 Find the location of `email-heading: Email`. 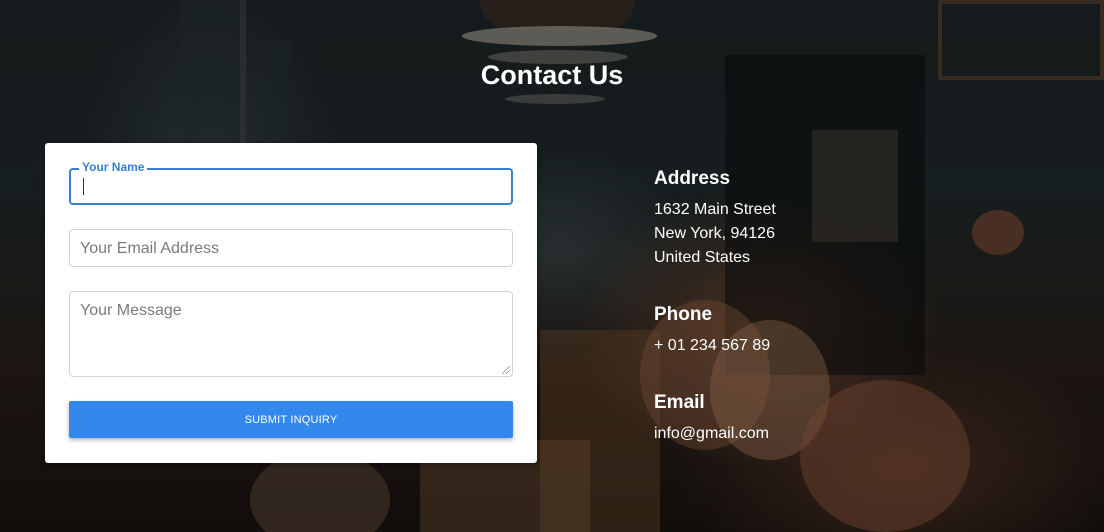

email-heading: Email is located at coordinates (679, 402).